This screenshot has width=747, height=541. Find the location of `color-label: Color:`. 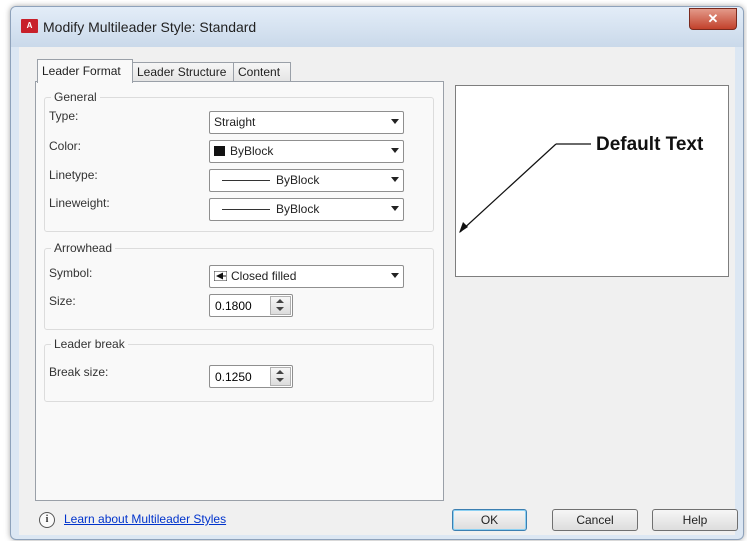

color-label: Color: is located at coordinates (65, 146).